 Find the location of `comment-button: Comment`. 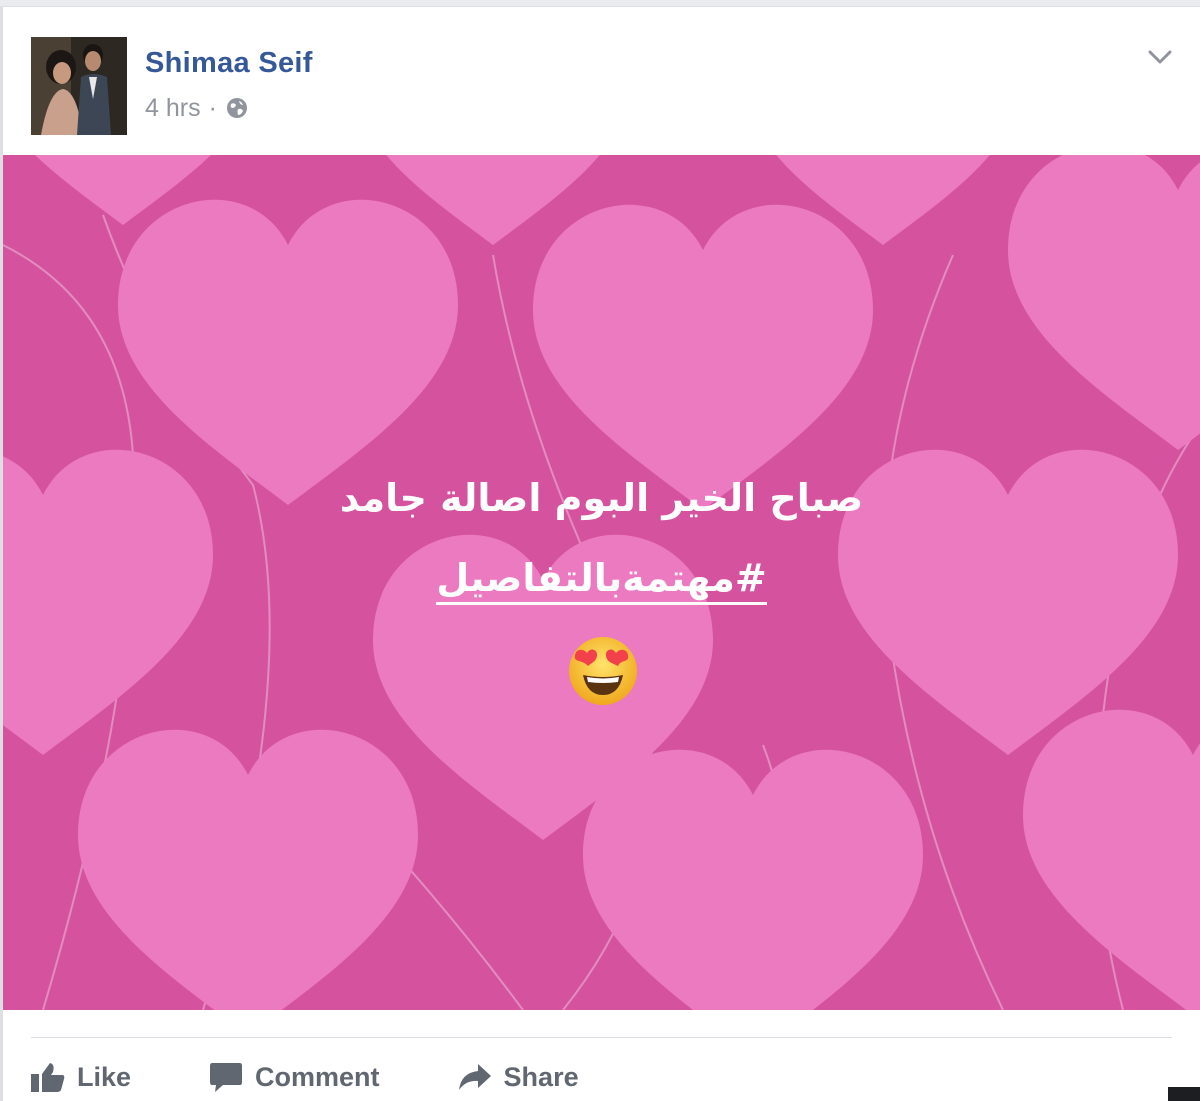

comment-button: Comment is located at coordinates (294, 1077).